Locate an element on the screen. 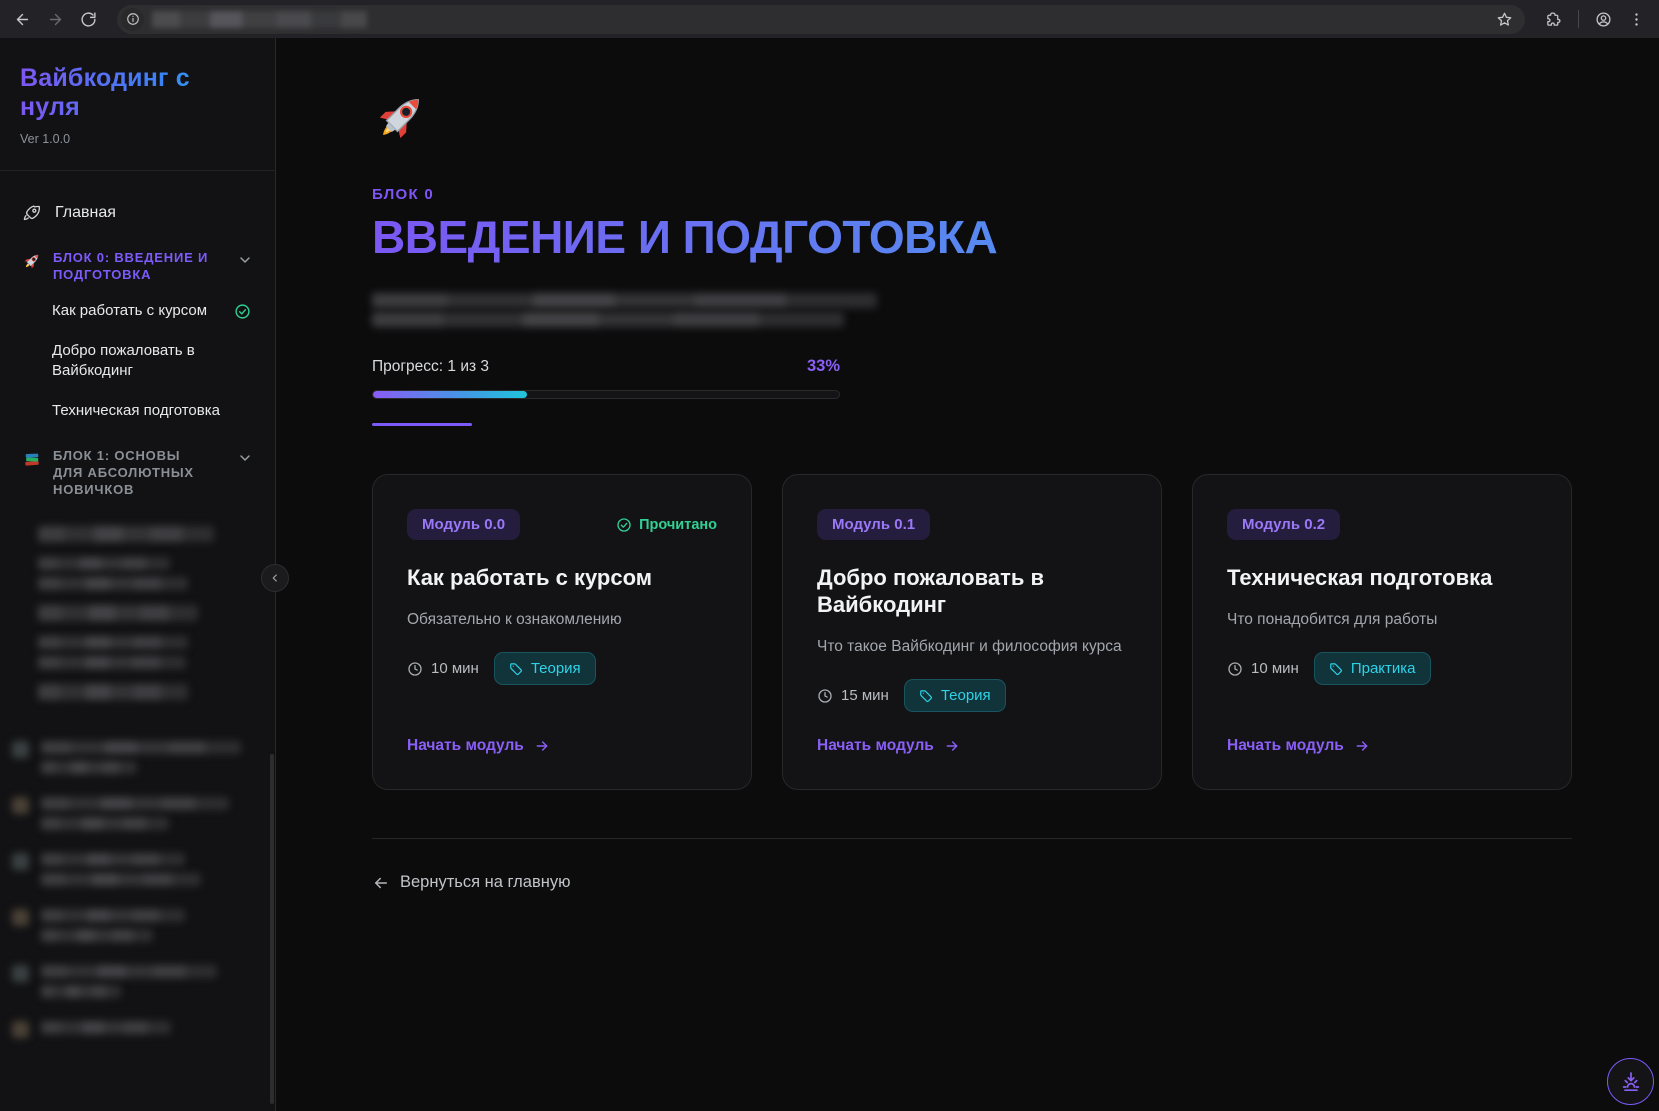 This screenshot has height=1111, width=1659. read-status-label: Прочитано is located at coordinates (678, 524).